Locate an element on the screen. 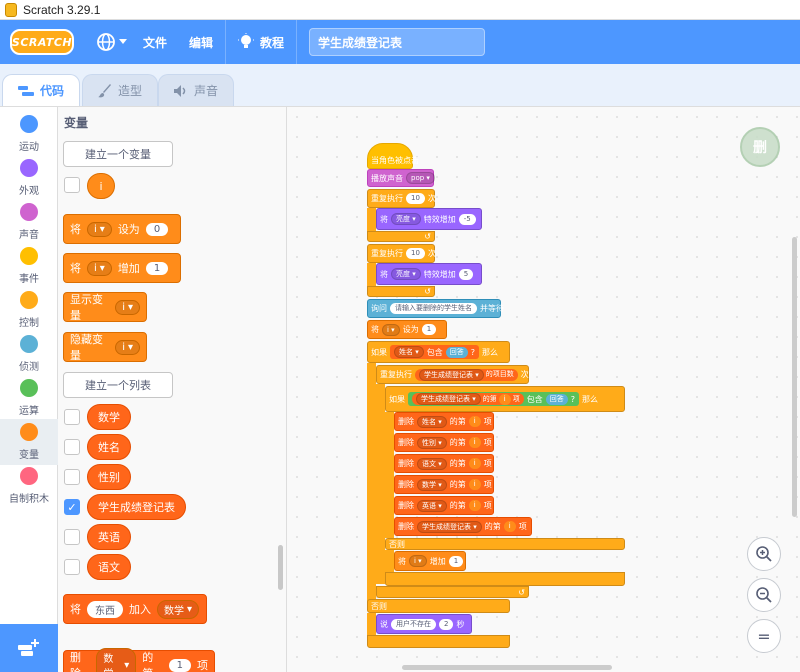  zoom-out-button is located at coordinates (764, 595).